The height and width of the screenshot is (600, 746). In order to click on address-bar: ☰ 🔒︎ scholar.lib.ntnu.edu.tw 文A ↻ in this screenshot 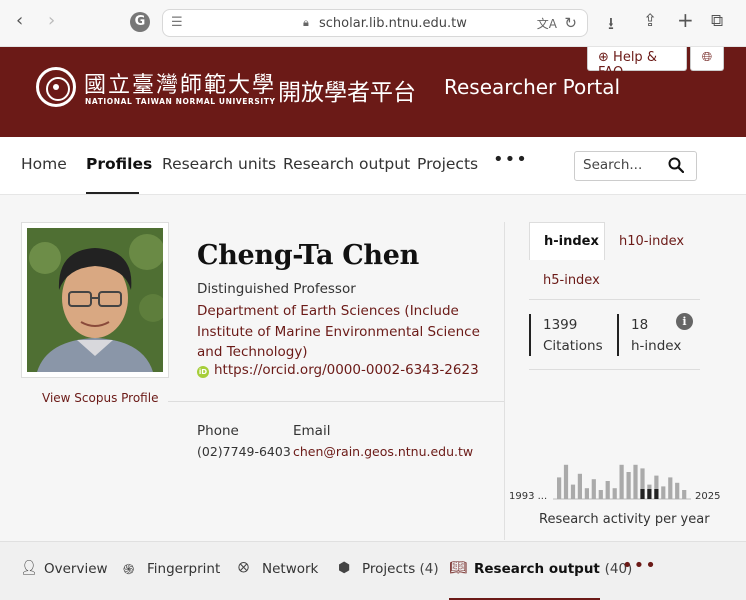, I will do `click(375, 23)`.